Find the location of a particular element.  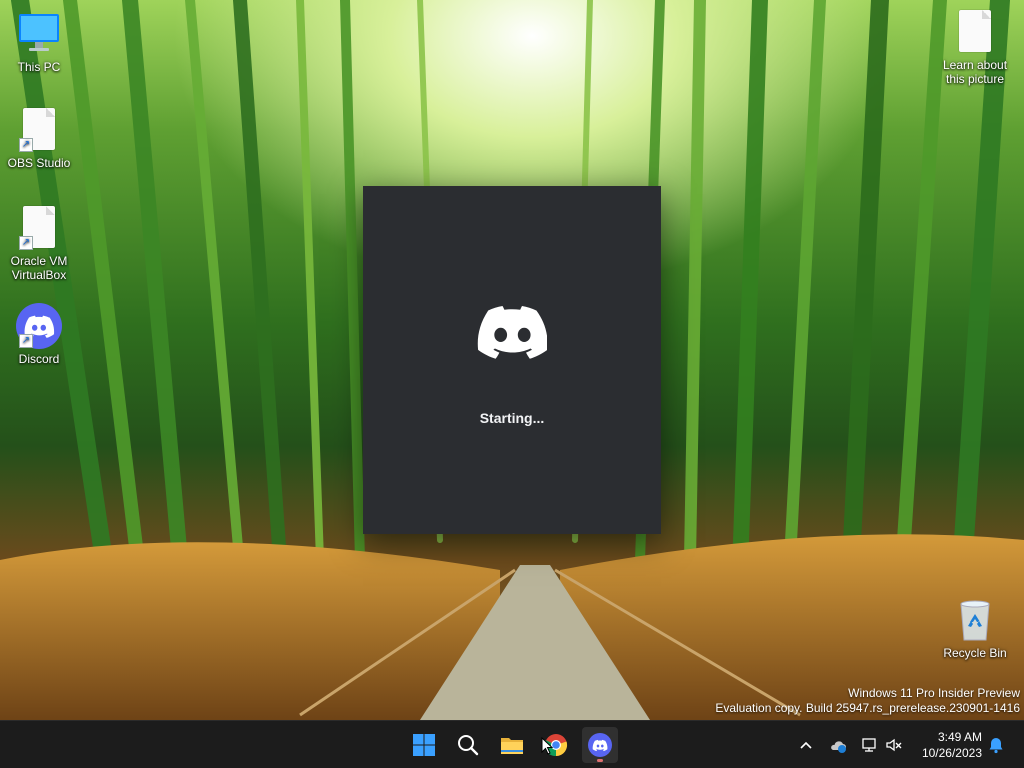

search-button is located at coordinates (468, 745).